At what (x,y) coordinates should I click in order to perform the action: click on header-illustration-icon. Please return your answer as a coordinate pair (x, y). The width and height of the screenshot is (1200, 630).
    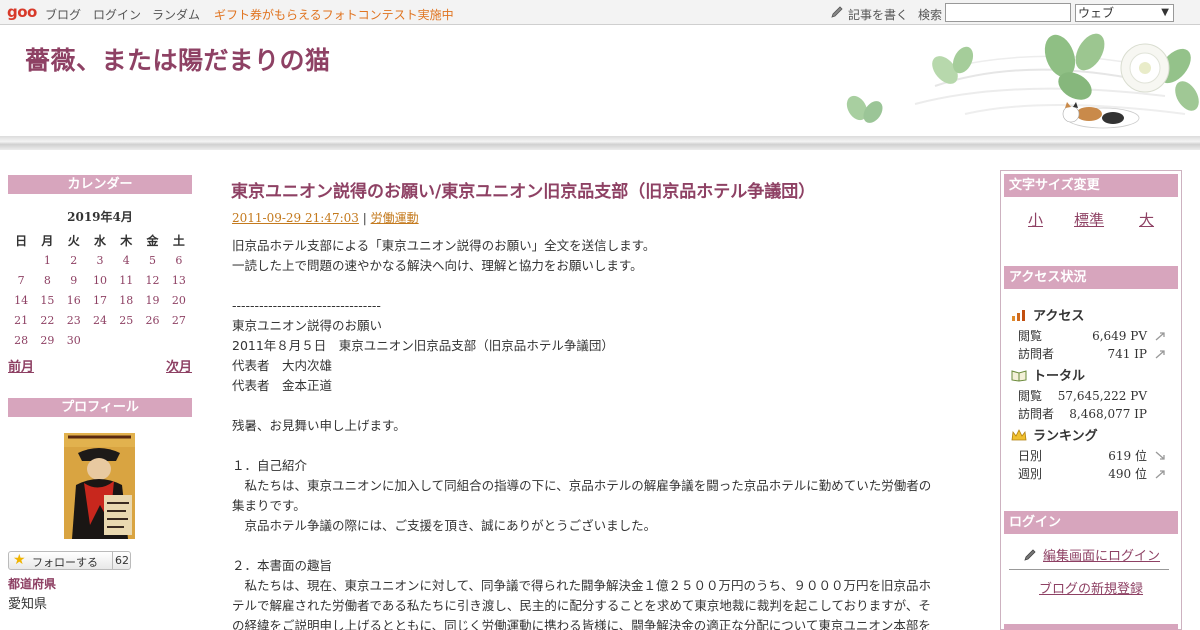
    Looking at the image, I should click on (1022, 81).